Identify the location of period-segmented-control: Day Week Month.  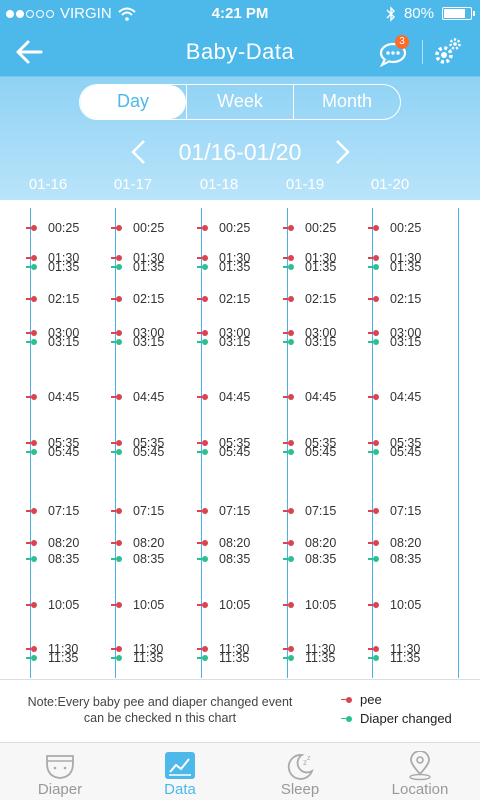
(240, 102).